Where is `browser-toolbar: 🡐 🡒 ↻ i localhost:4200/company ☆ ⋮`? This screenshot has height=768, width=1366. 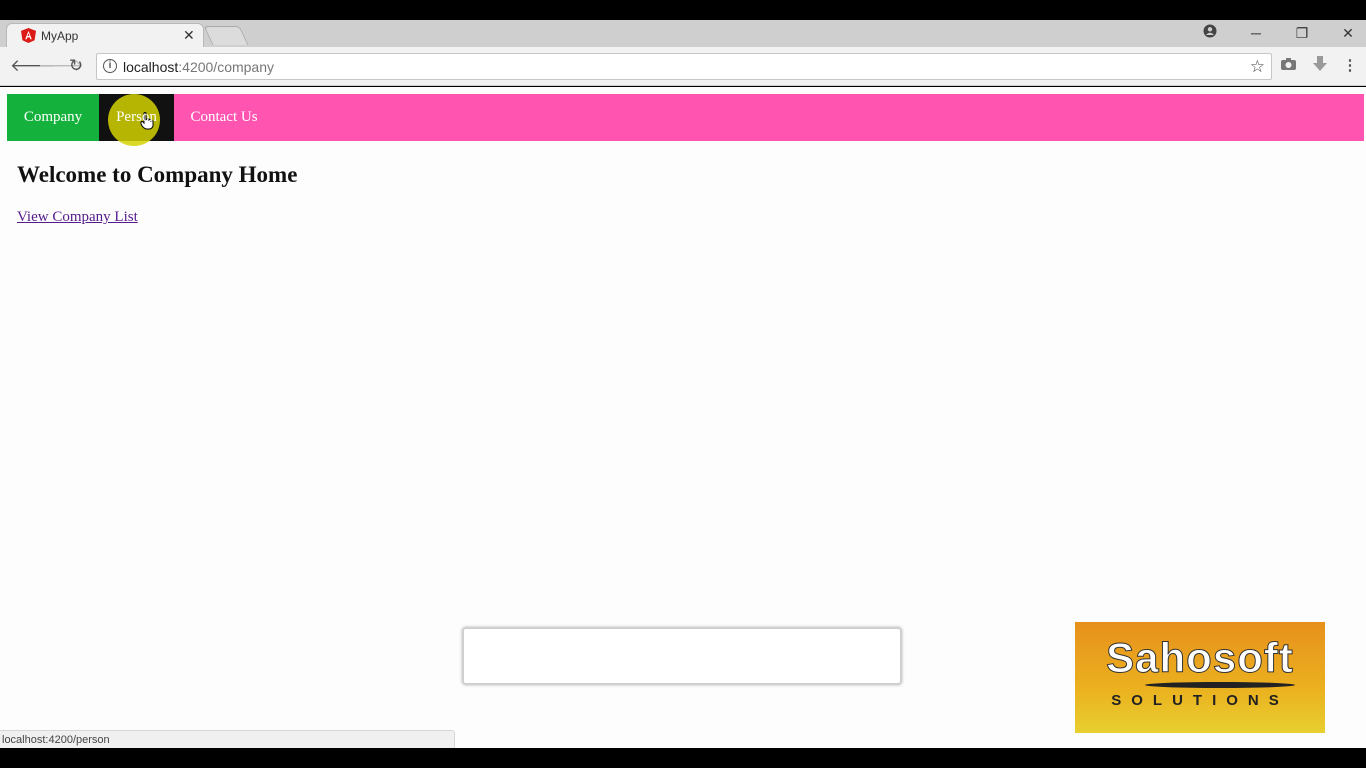
browser-toolbar: 🡐 🡒 ↻ i localhost:4200/company ☆ ⋮ is located at coordinates (683, 66).